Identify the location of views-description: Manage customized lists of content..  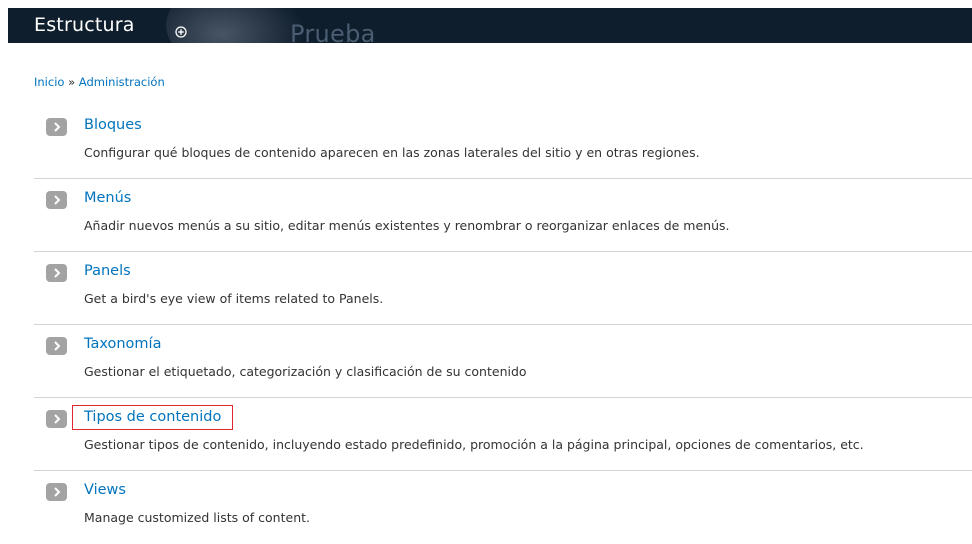
(197, 517).